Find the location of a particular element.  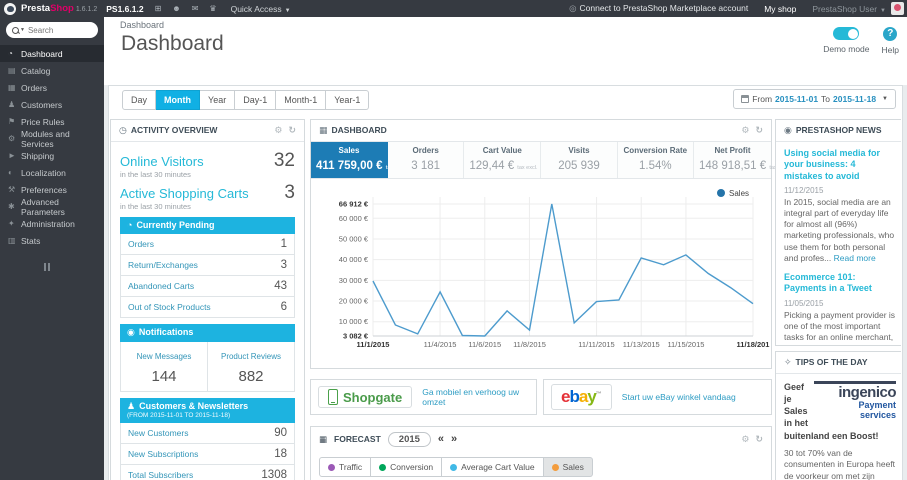

range-month-1-button: Month-1 is located at coordinates (301, 100).